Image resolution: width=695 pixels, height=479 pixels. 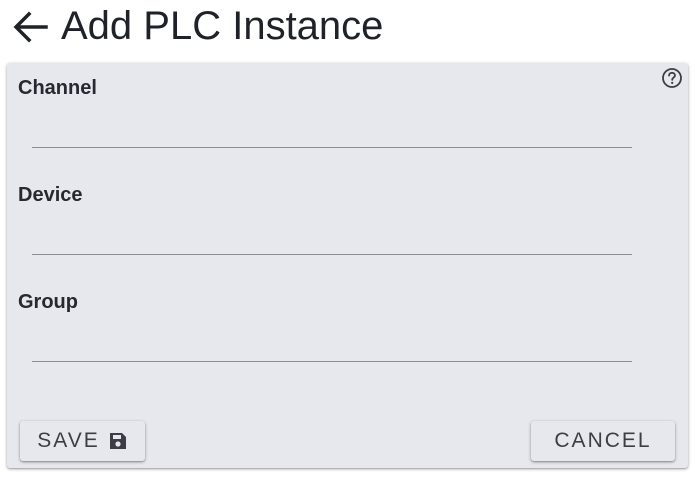 I want to click on page-header: Add PLC Instance, so click(x=347, y=28).